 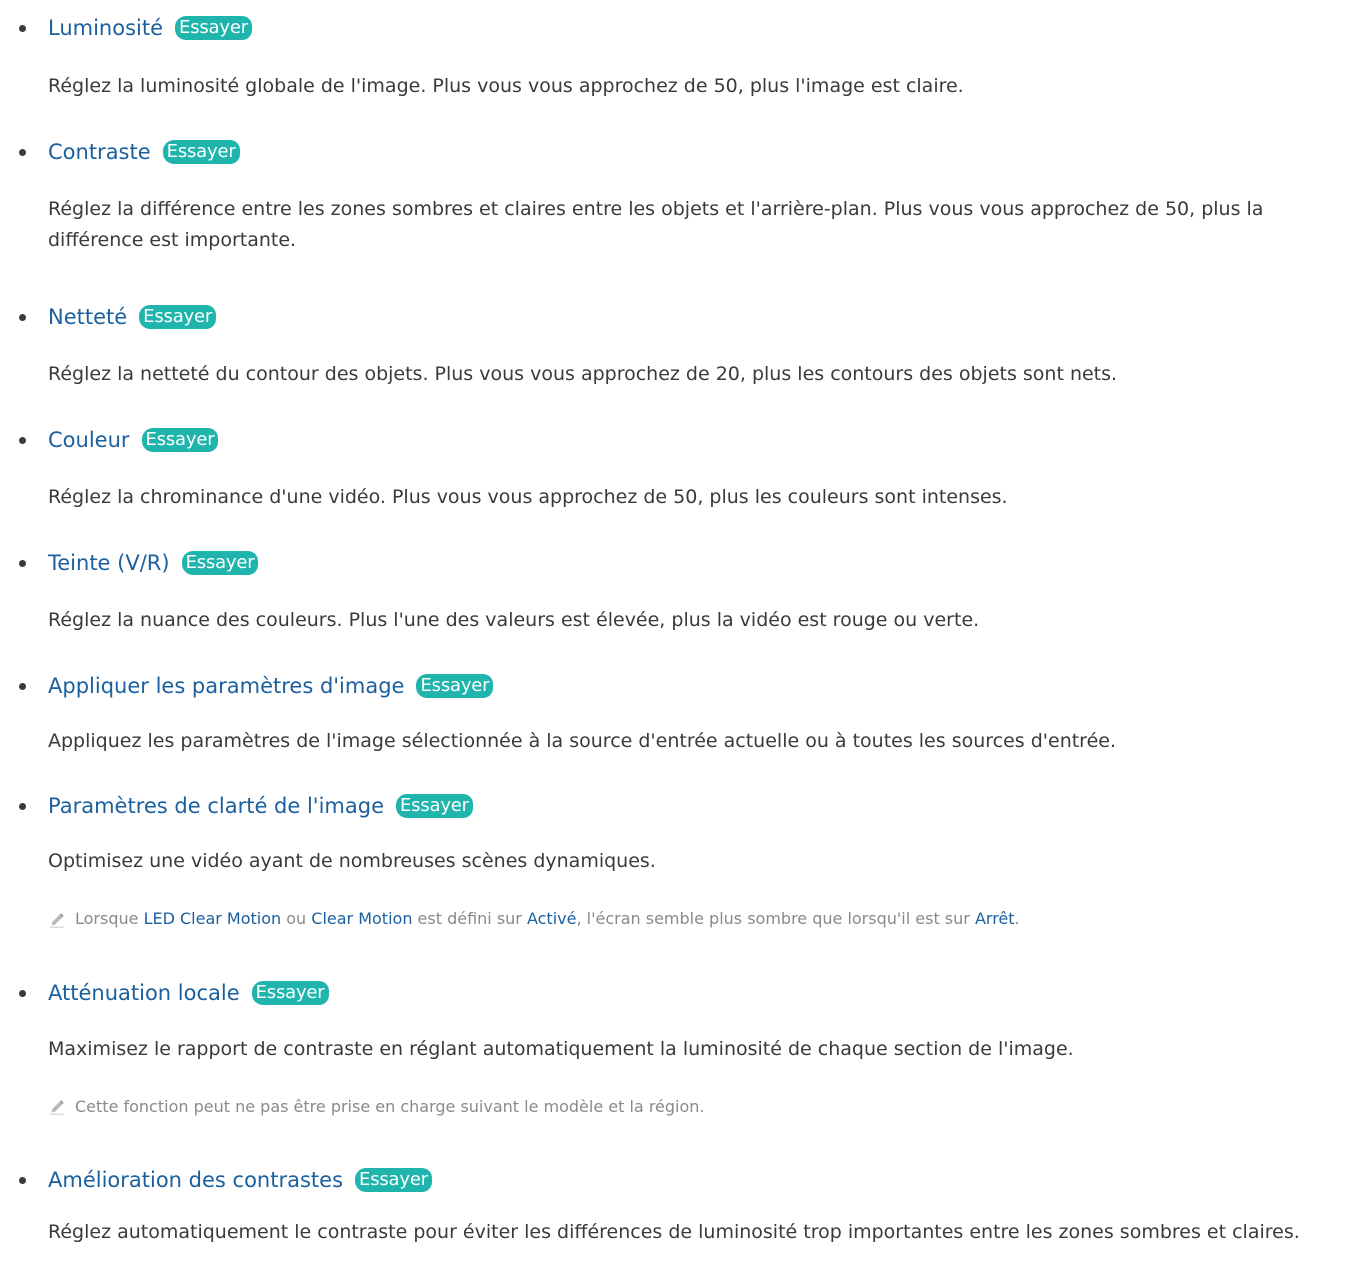 What do you see at coordinates (551, 918) in the screenshot?
I see `note-keyword-active: Activé` at bounding box center [551, 918].